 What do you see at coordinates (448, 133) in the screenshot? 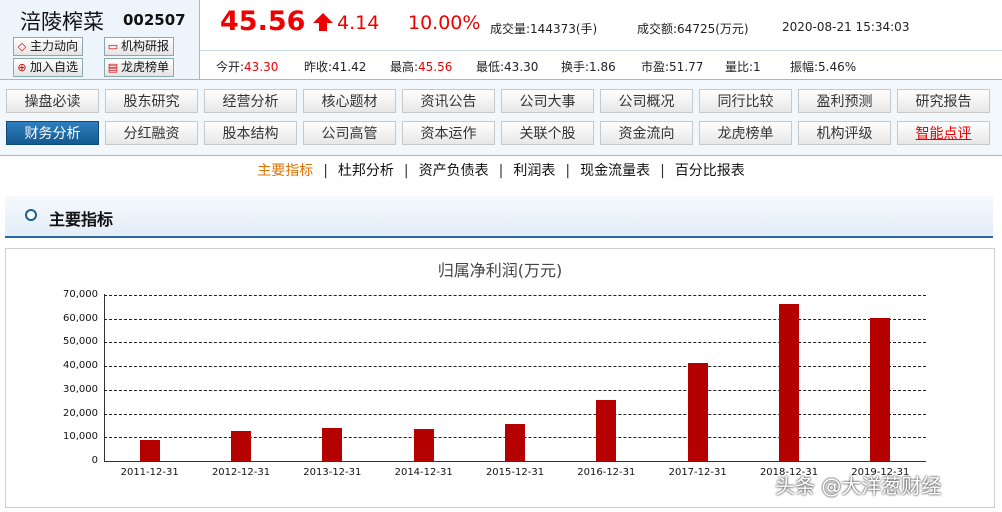
I see `nav-button: 资本运作` at bounding box center [448, 133].